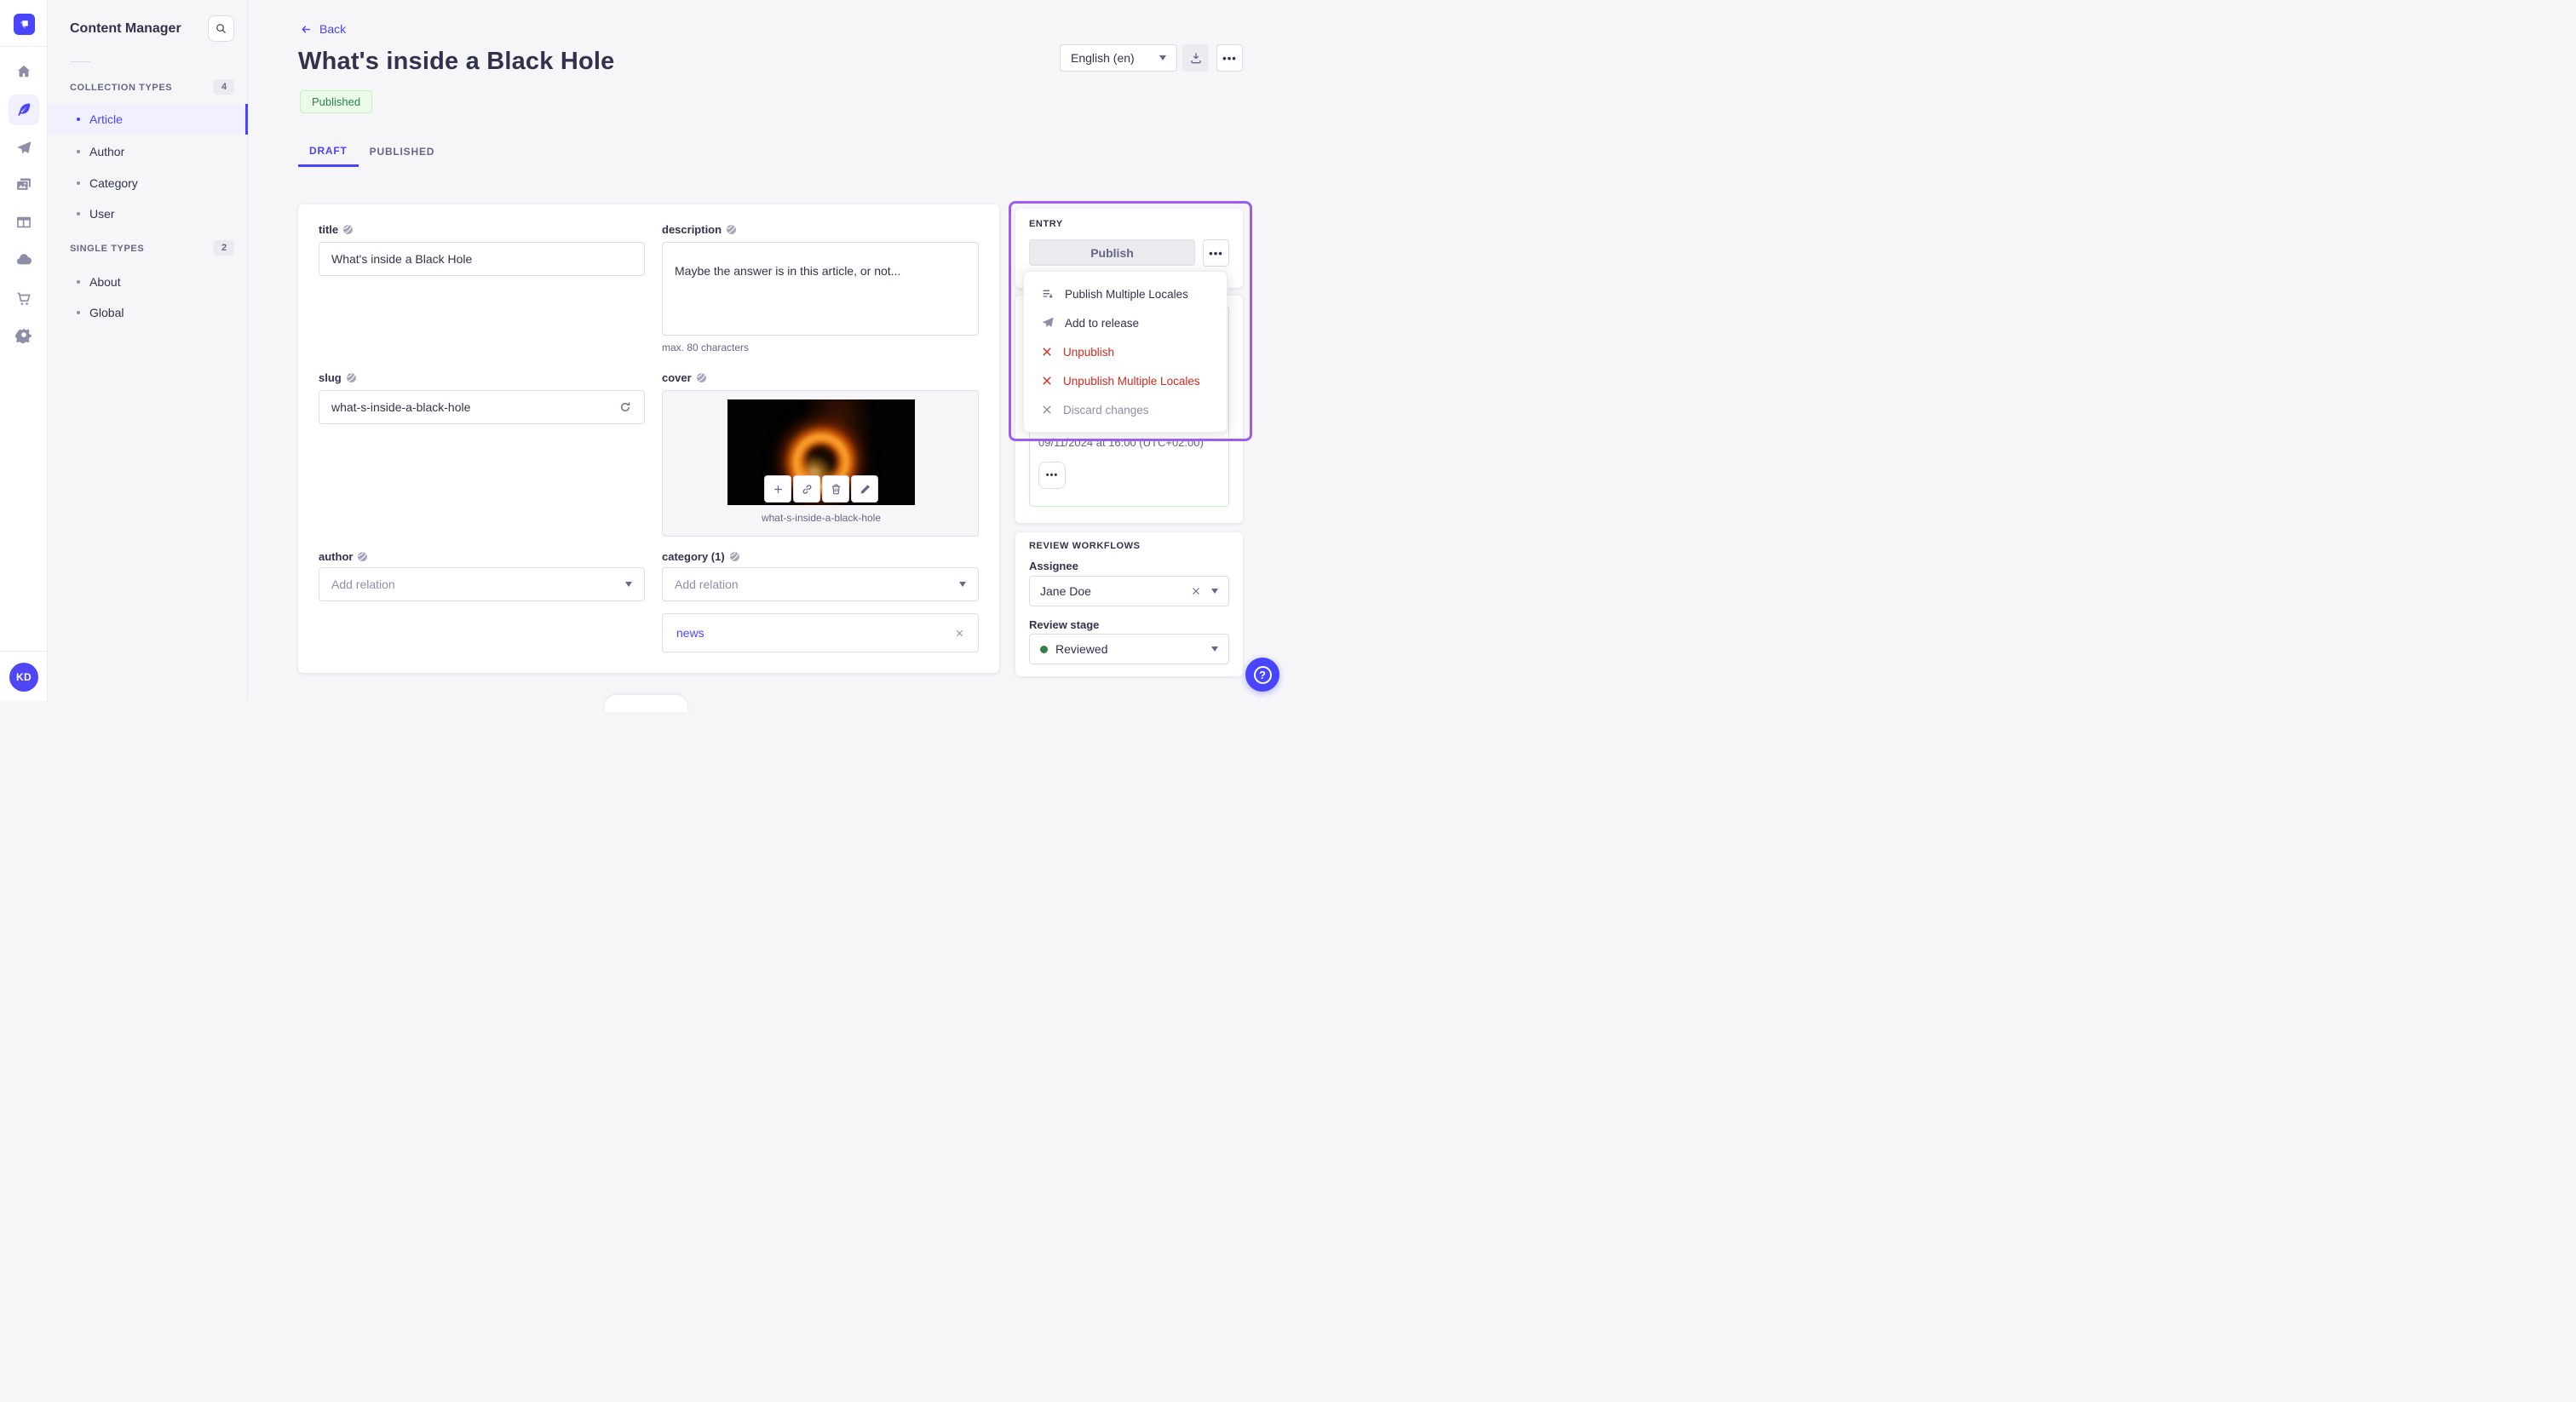 The image size is (2576, 1402). I want to click on sidebar-item-about: About, so click(148, 282).